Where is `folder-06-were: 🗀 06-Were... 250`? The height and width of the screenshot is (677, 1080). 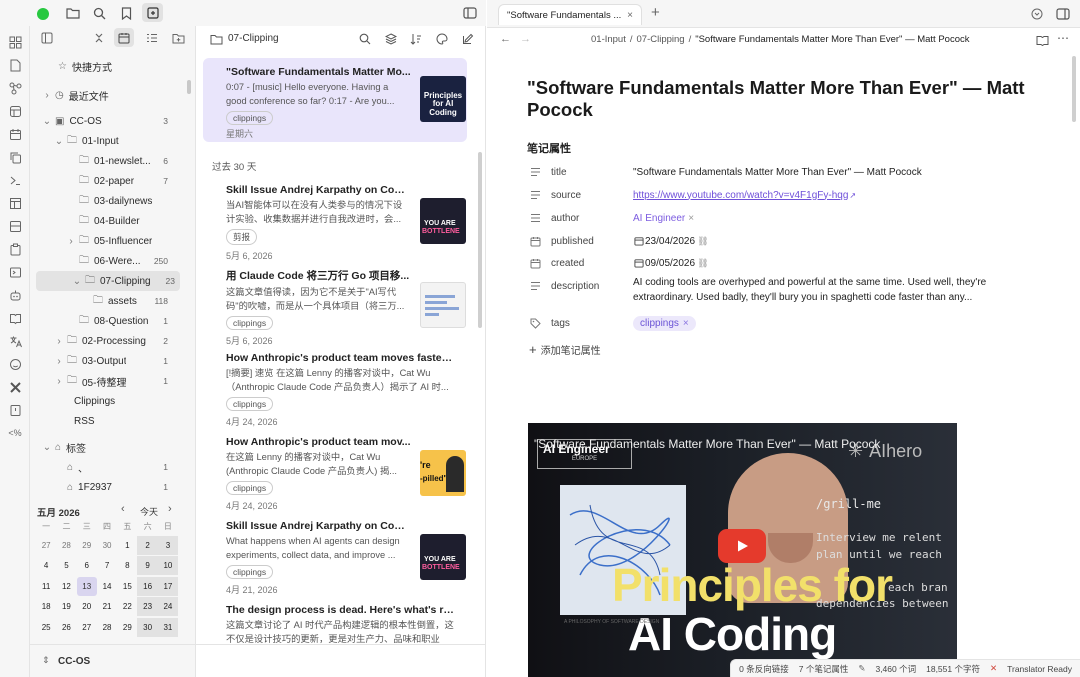 folder-06-were: 🗀 06-Were... 250 is located at coordinates (104, 261).